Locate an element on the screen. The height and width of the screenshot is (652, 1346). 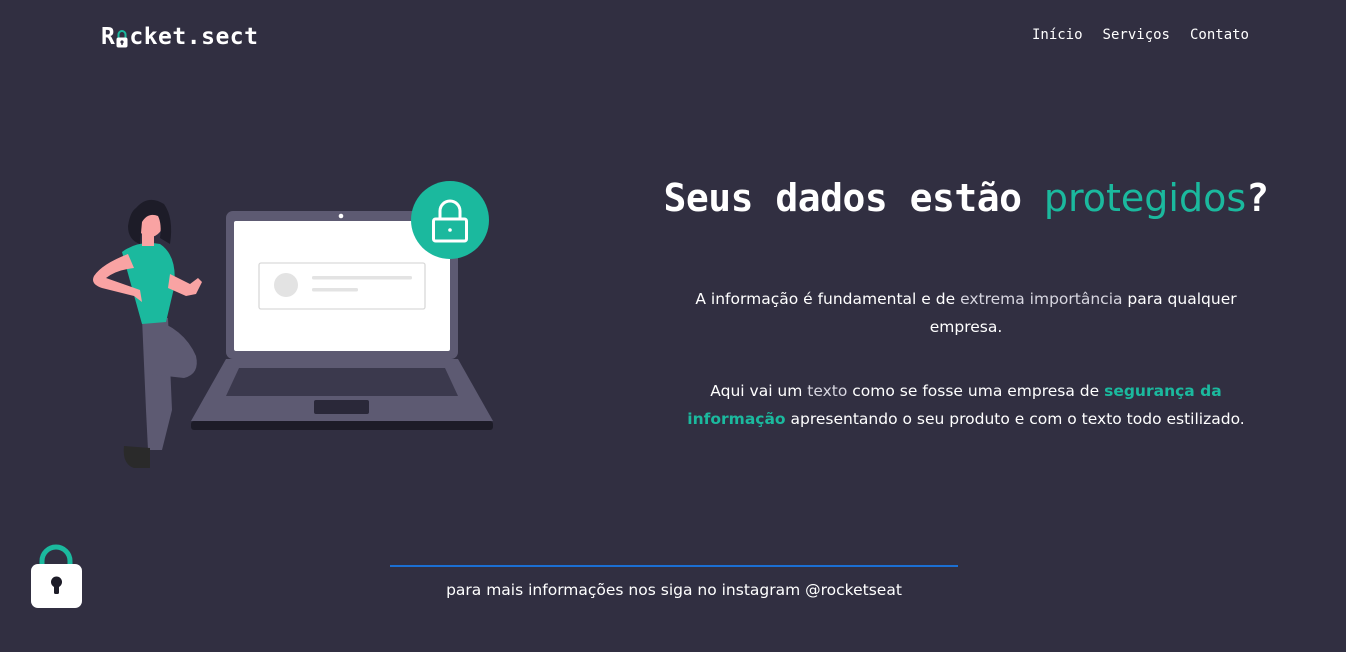
logo-prefix: R is located at coordinates (108, 37).